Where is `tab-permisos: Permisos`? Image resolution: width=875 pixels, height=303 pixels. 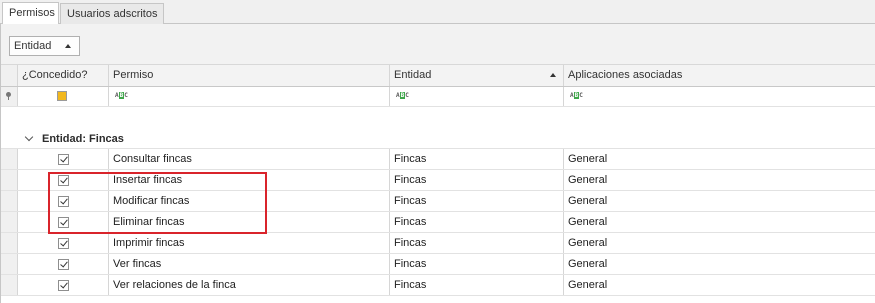 tab-permisos: Permisos is located at coordinates (30, 13).